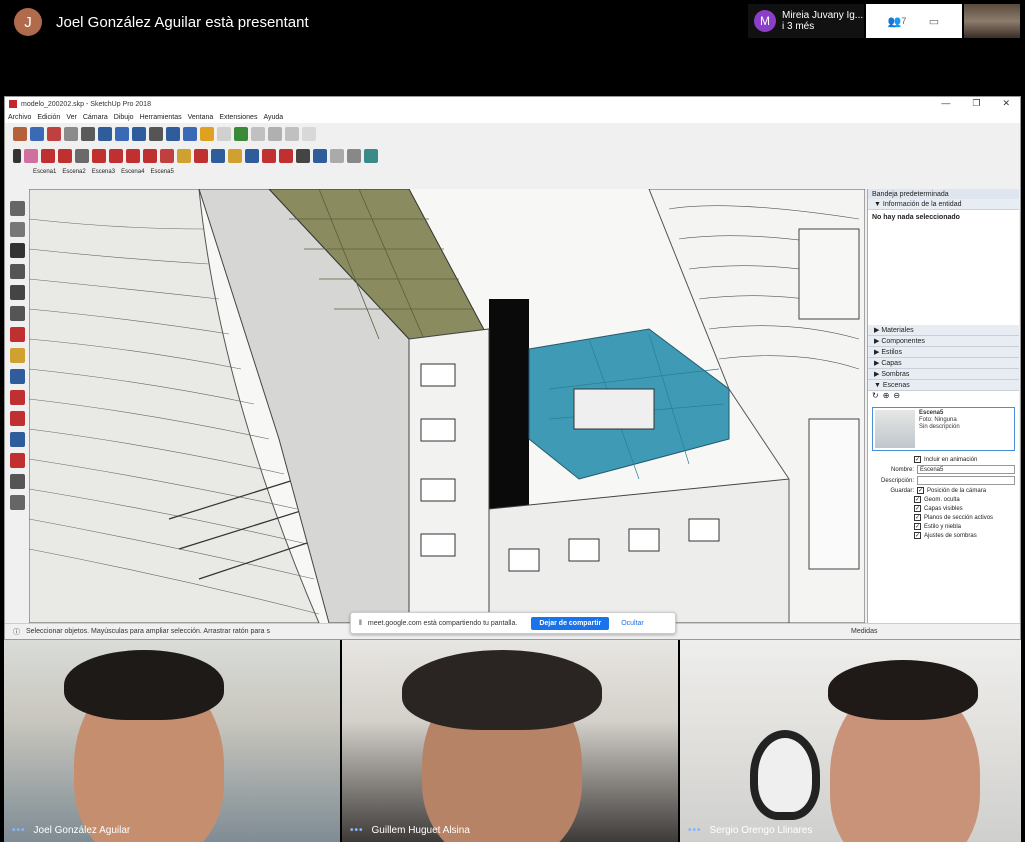 The width and height of the screenshot is (1025, 842). I want to click on save-visible-layers-checkbox: ✓, so click(917, 508).